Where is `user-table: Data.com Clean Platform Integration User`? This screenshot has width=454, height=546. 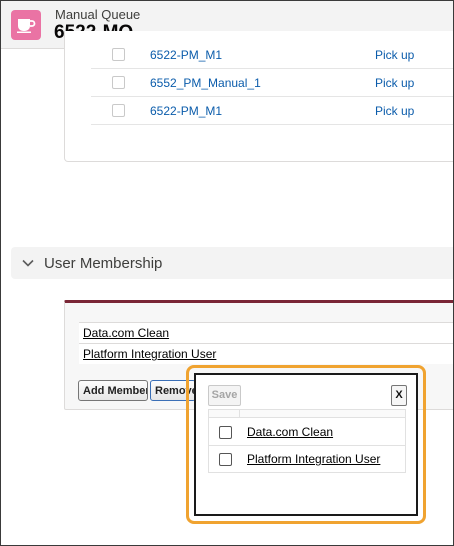 user-table: Data.com Clean Platform Integration User is located at coordinates (307, 441).